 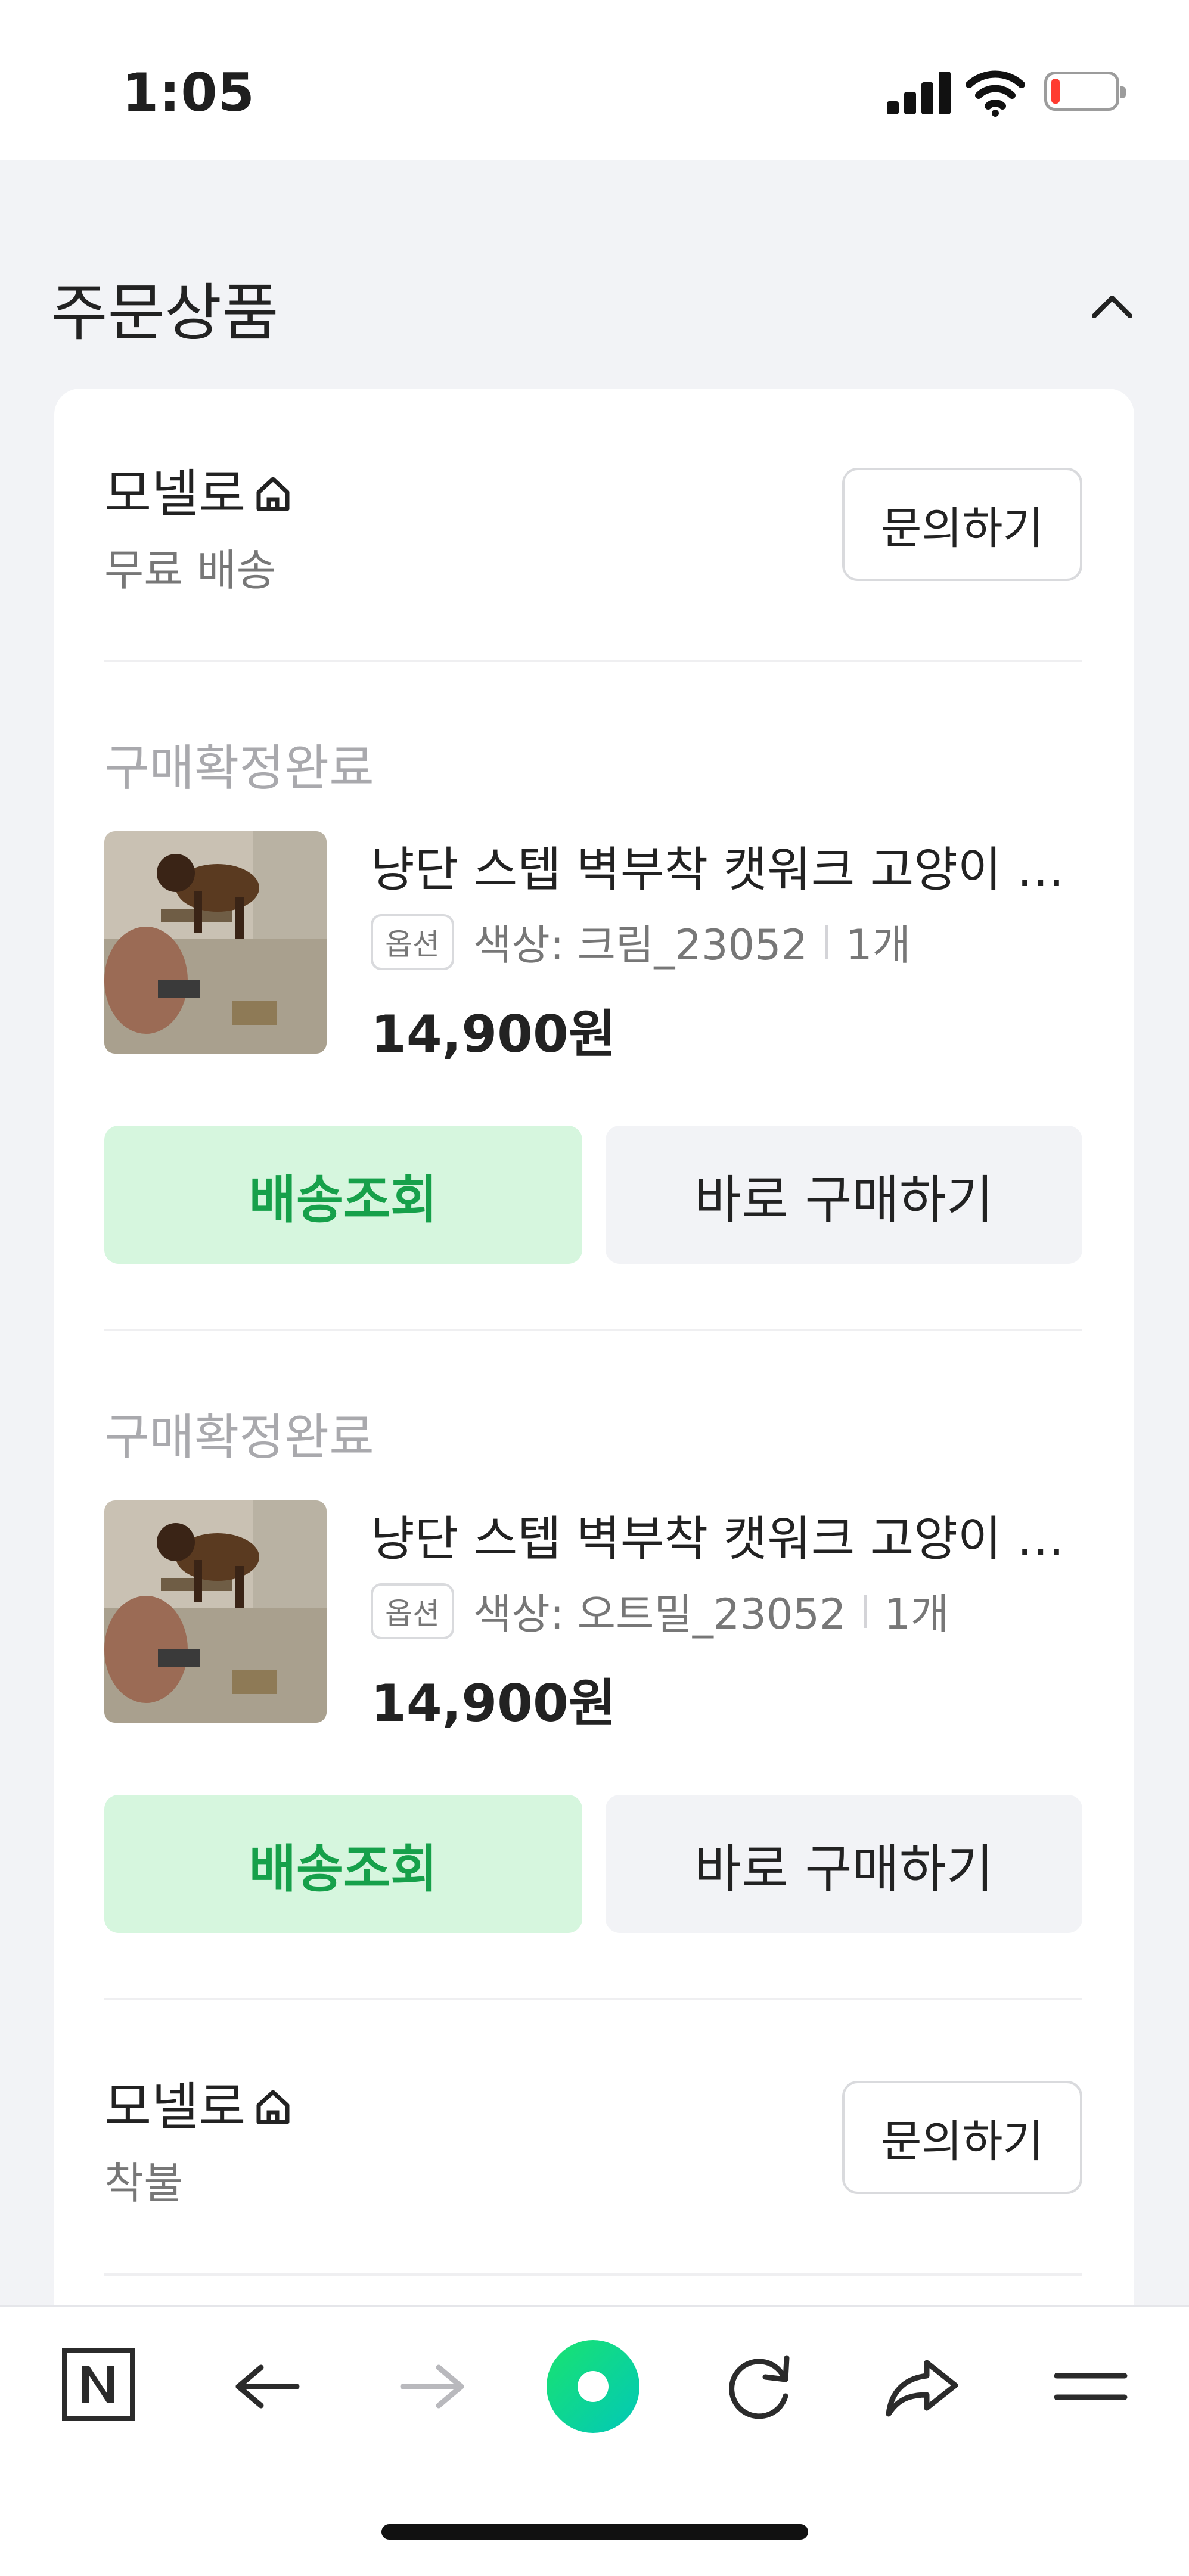 What do you see at coordinates (99, 2386) in the screenshot?
I see `naver-n-icon` at bounding box center [99, 2386].